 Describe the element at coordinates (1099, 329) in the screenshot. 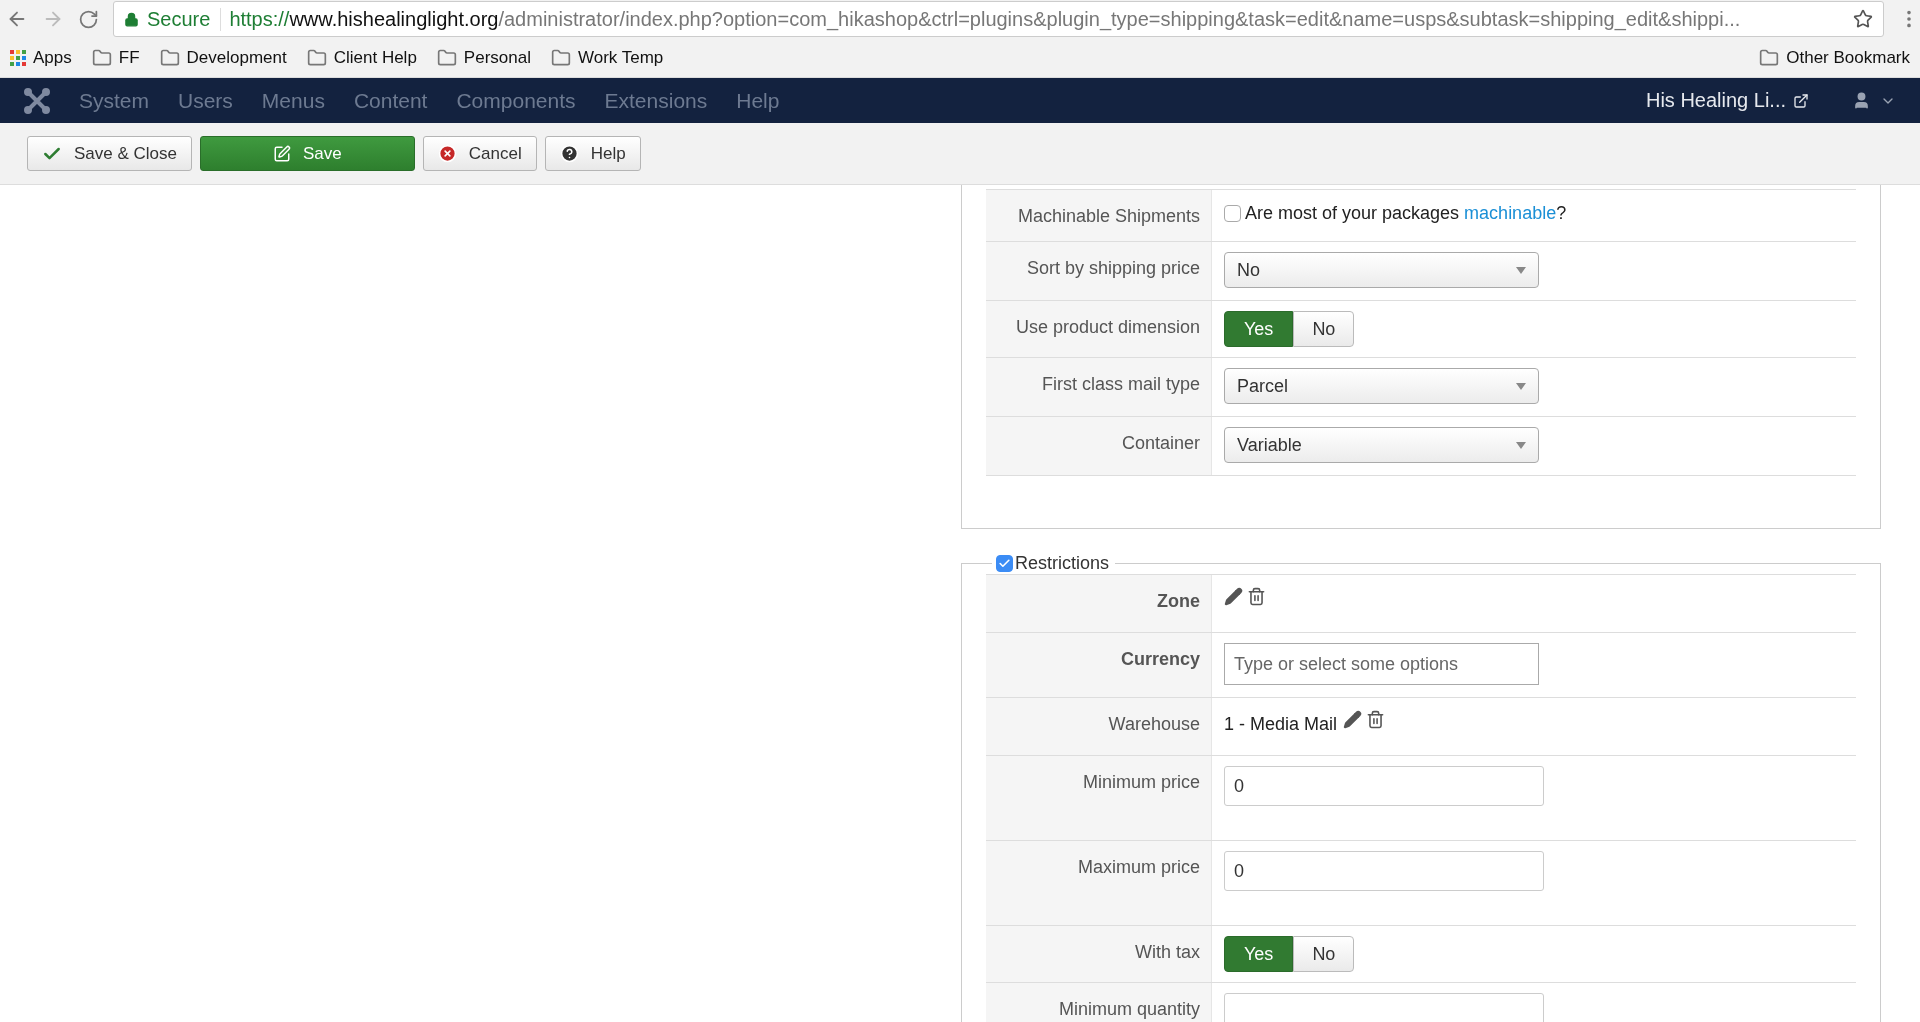

I see `field-label: Use product dimension` at that location.